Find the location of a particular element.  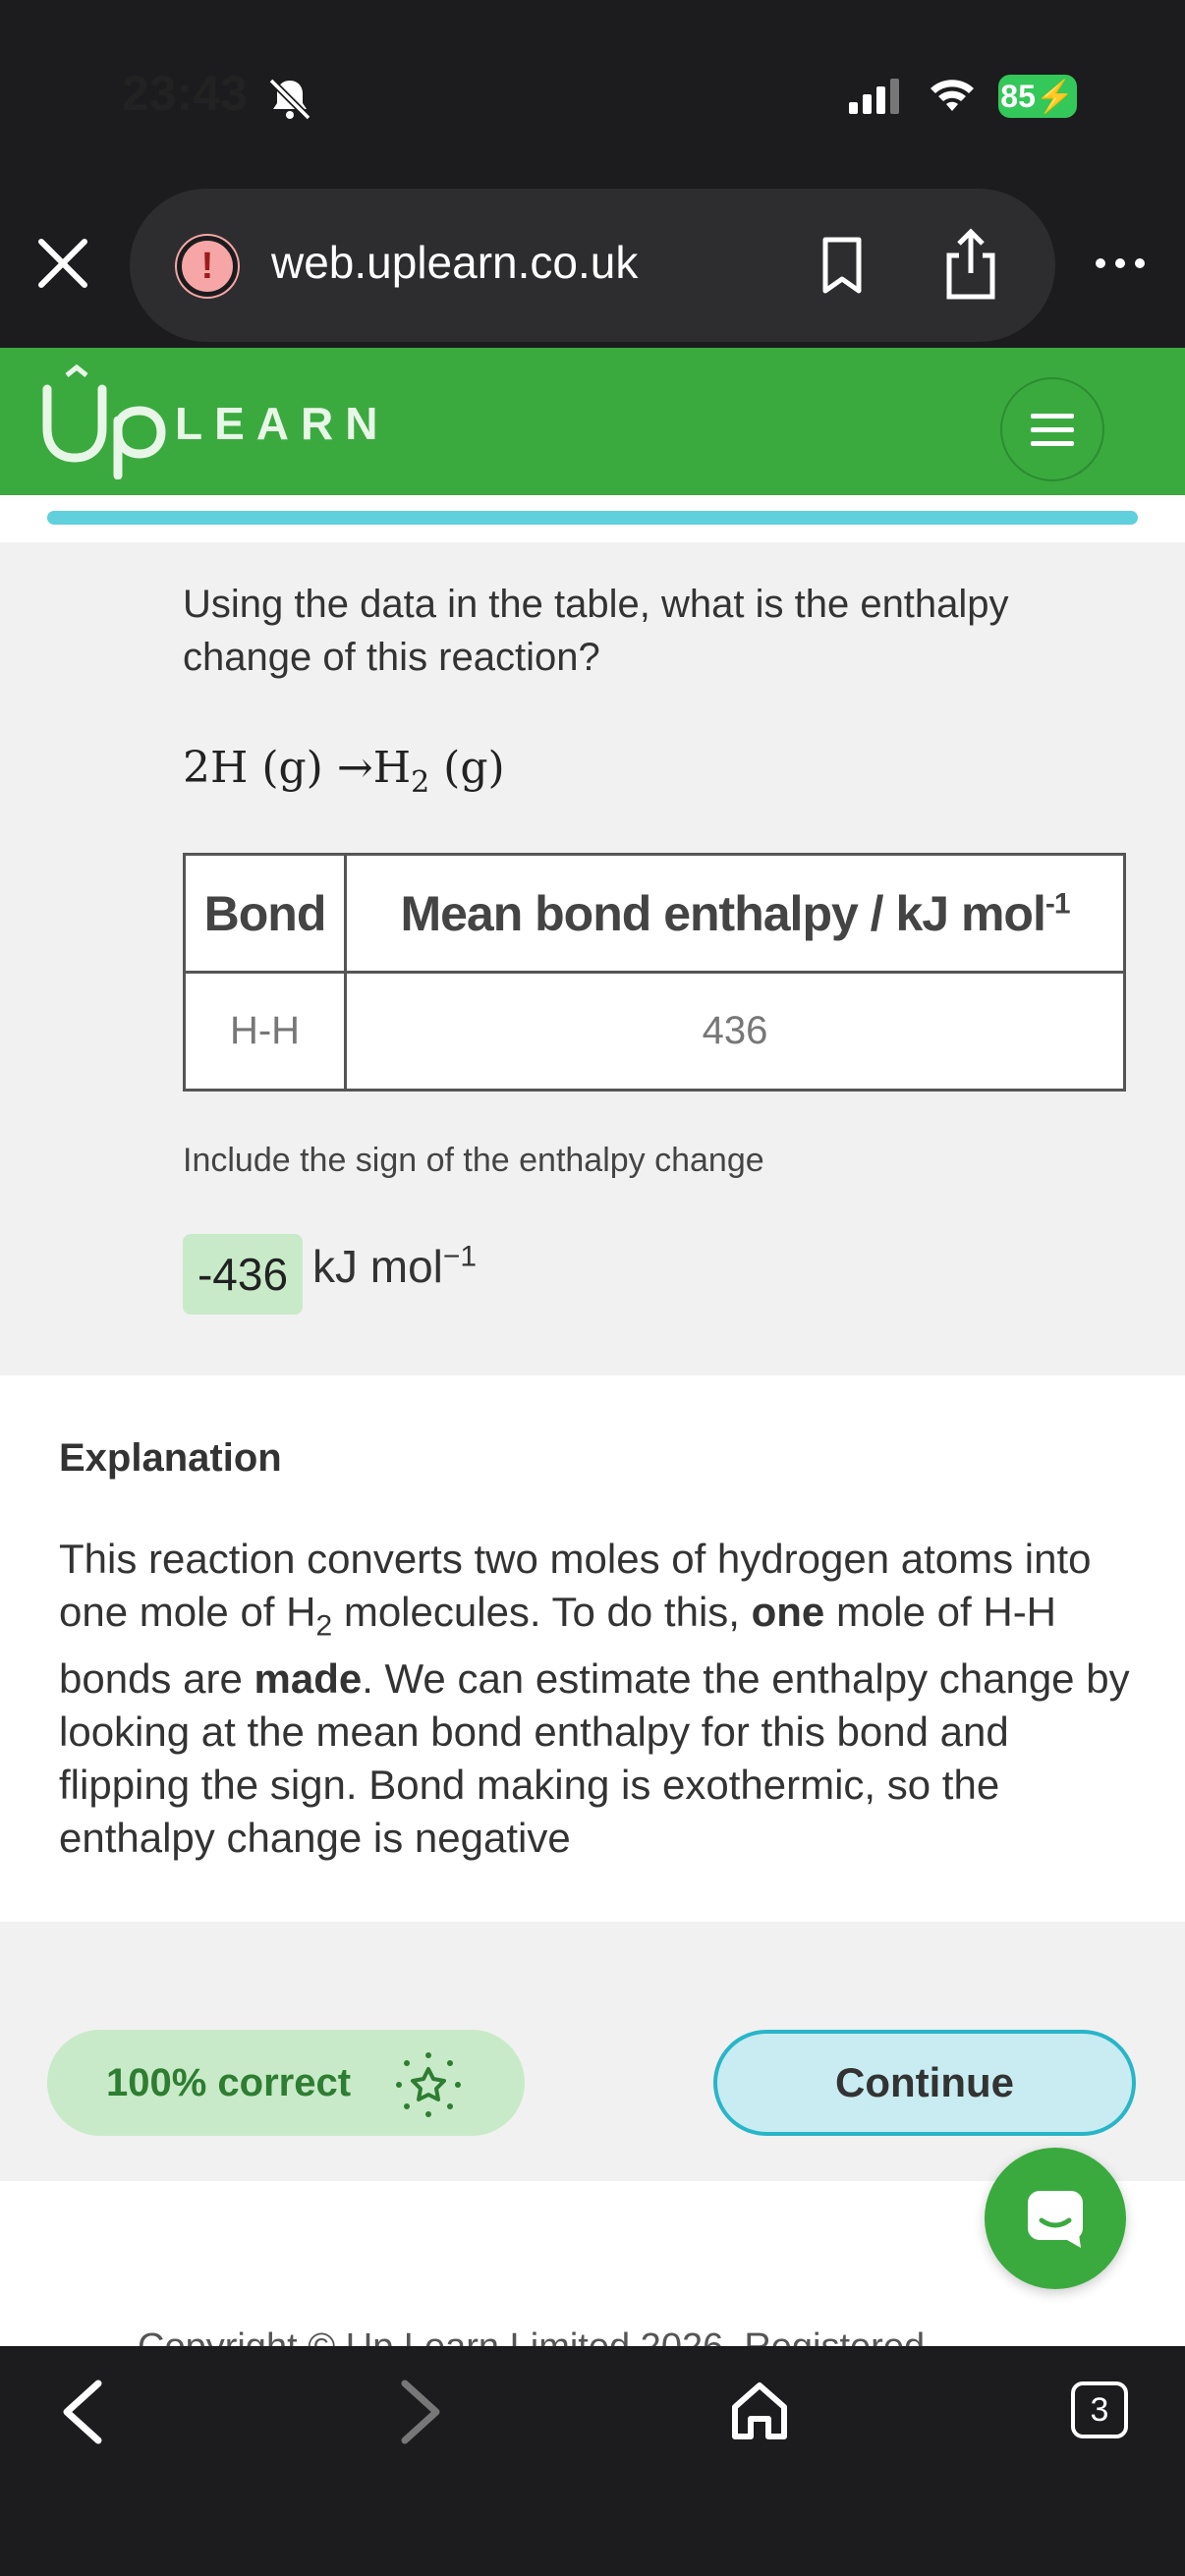

exp-bold: one is located at coordinates (788, 1612).